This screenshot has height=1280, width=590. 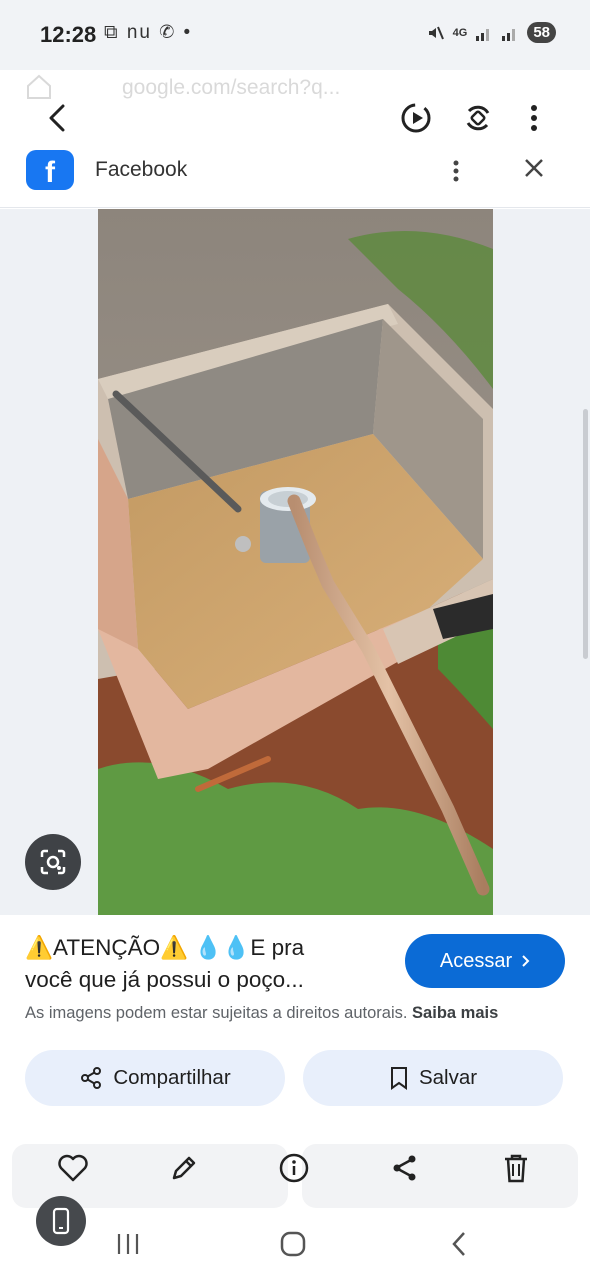 I want to click on close-button, so click(x=534, y=170).